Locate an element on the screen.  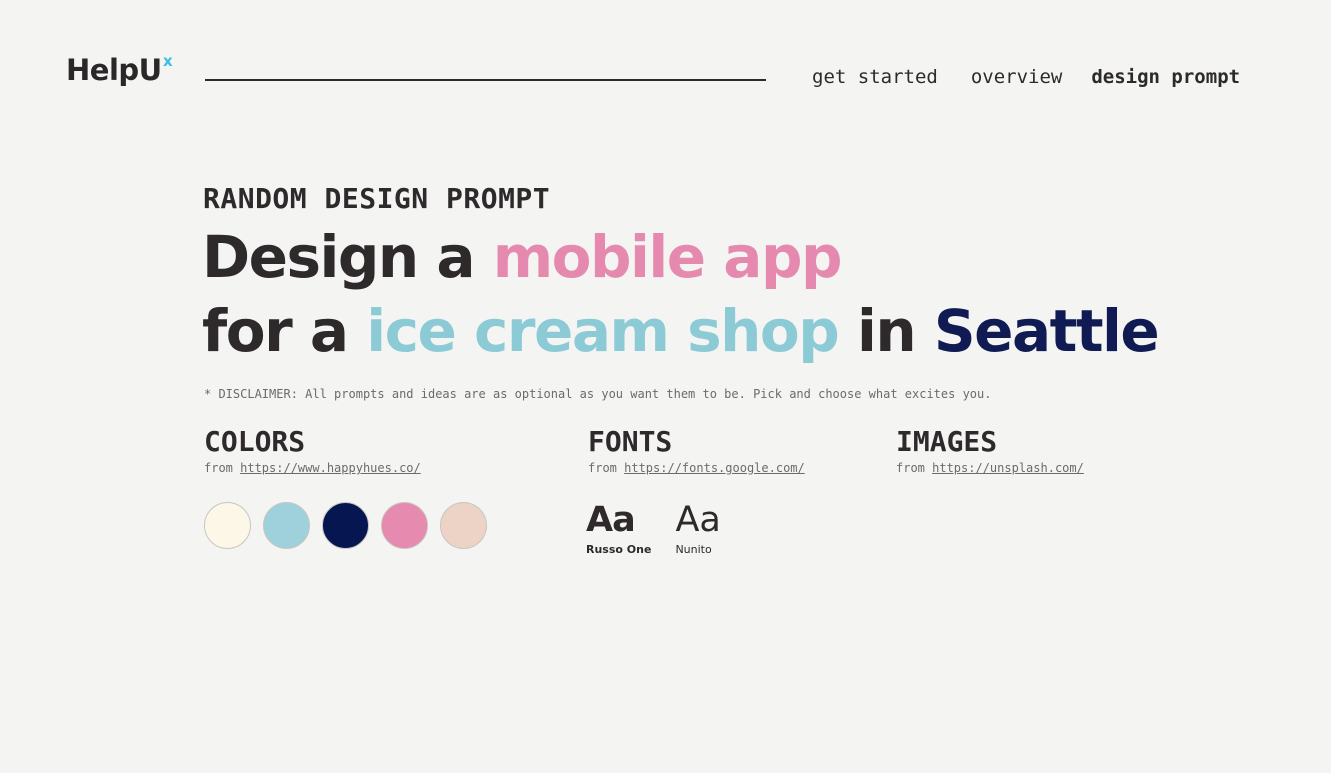
colors-source-link: https://www.happyhues.co/ is located at coordinates (330, 468).